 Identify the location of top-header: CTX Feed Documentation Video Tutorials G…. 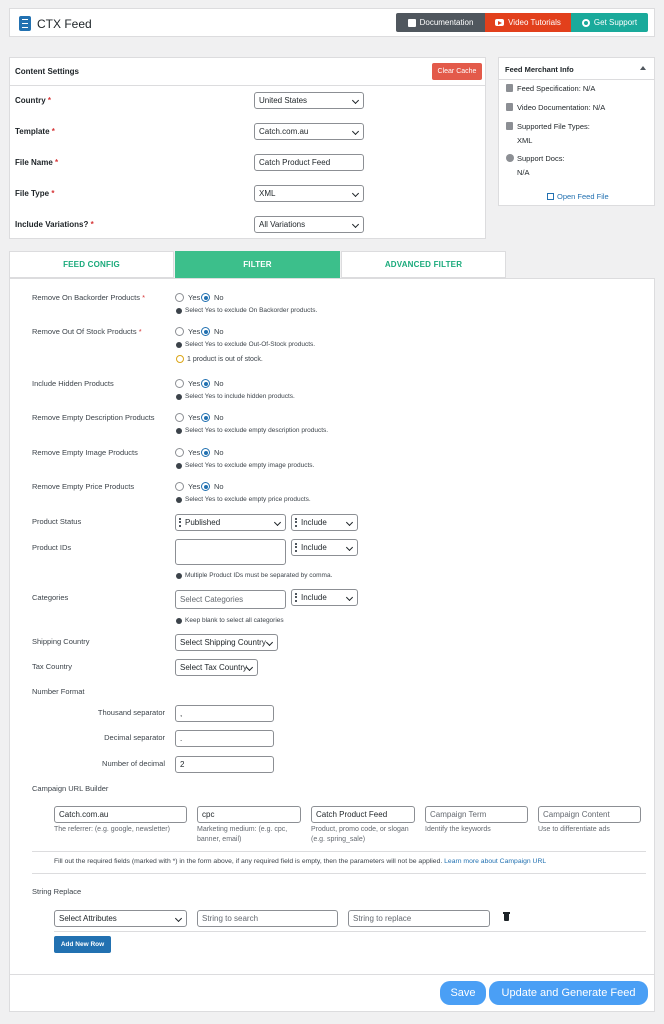
(332, 22).